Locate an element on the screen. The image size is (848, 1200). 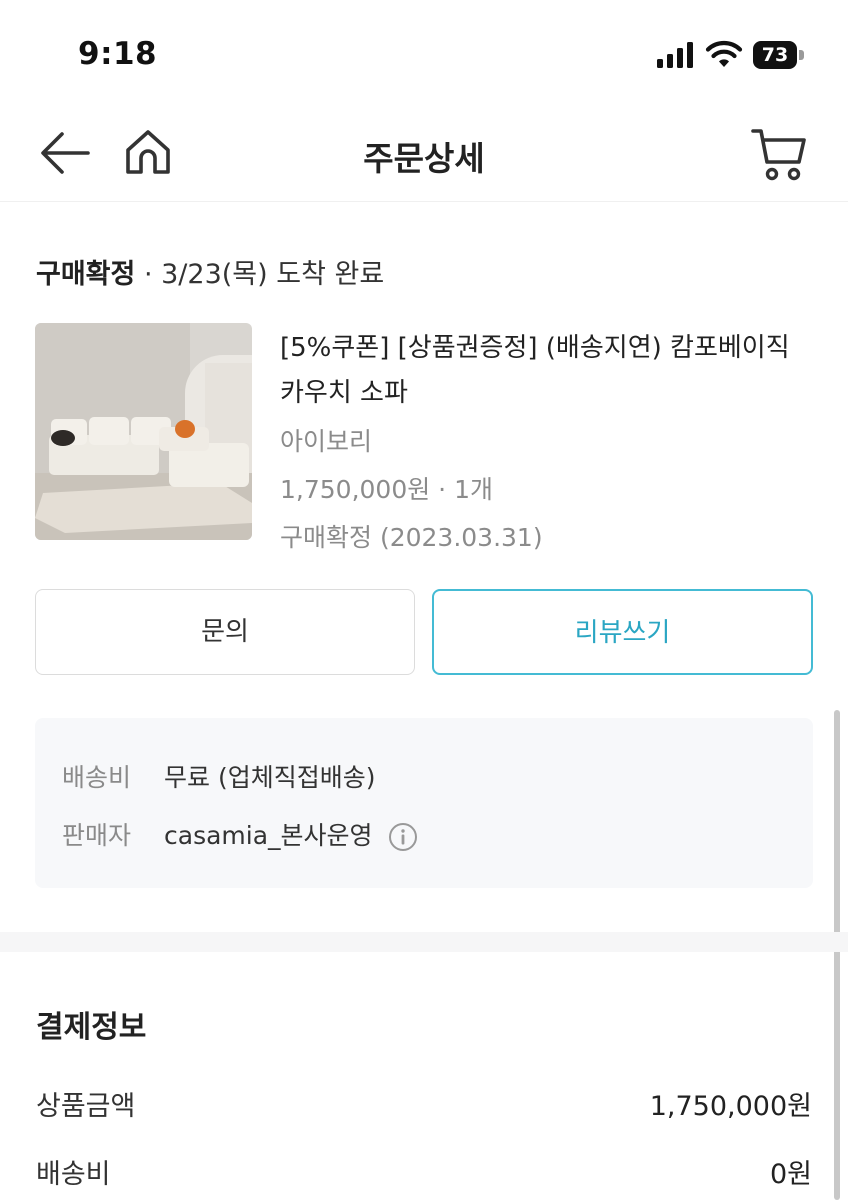
scrollbar is located at coordinates (837, 955).